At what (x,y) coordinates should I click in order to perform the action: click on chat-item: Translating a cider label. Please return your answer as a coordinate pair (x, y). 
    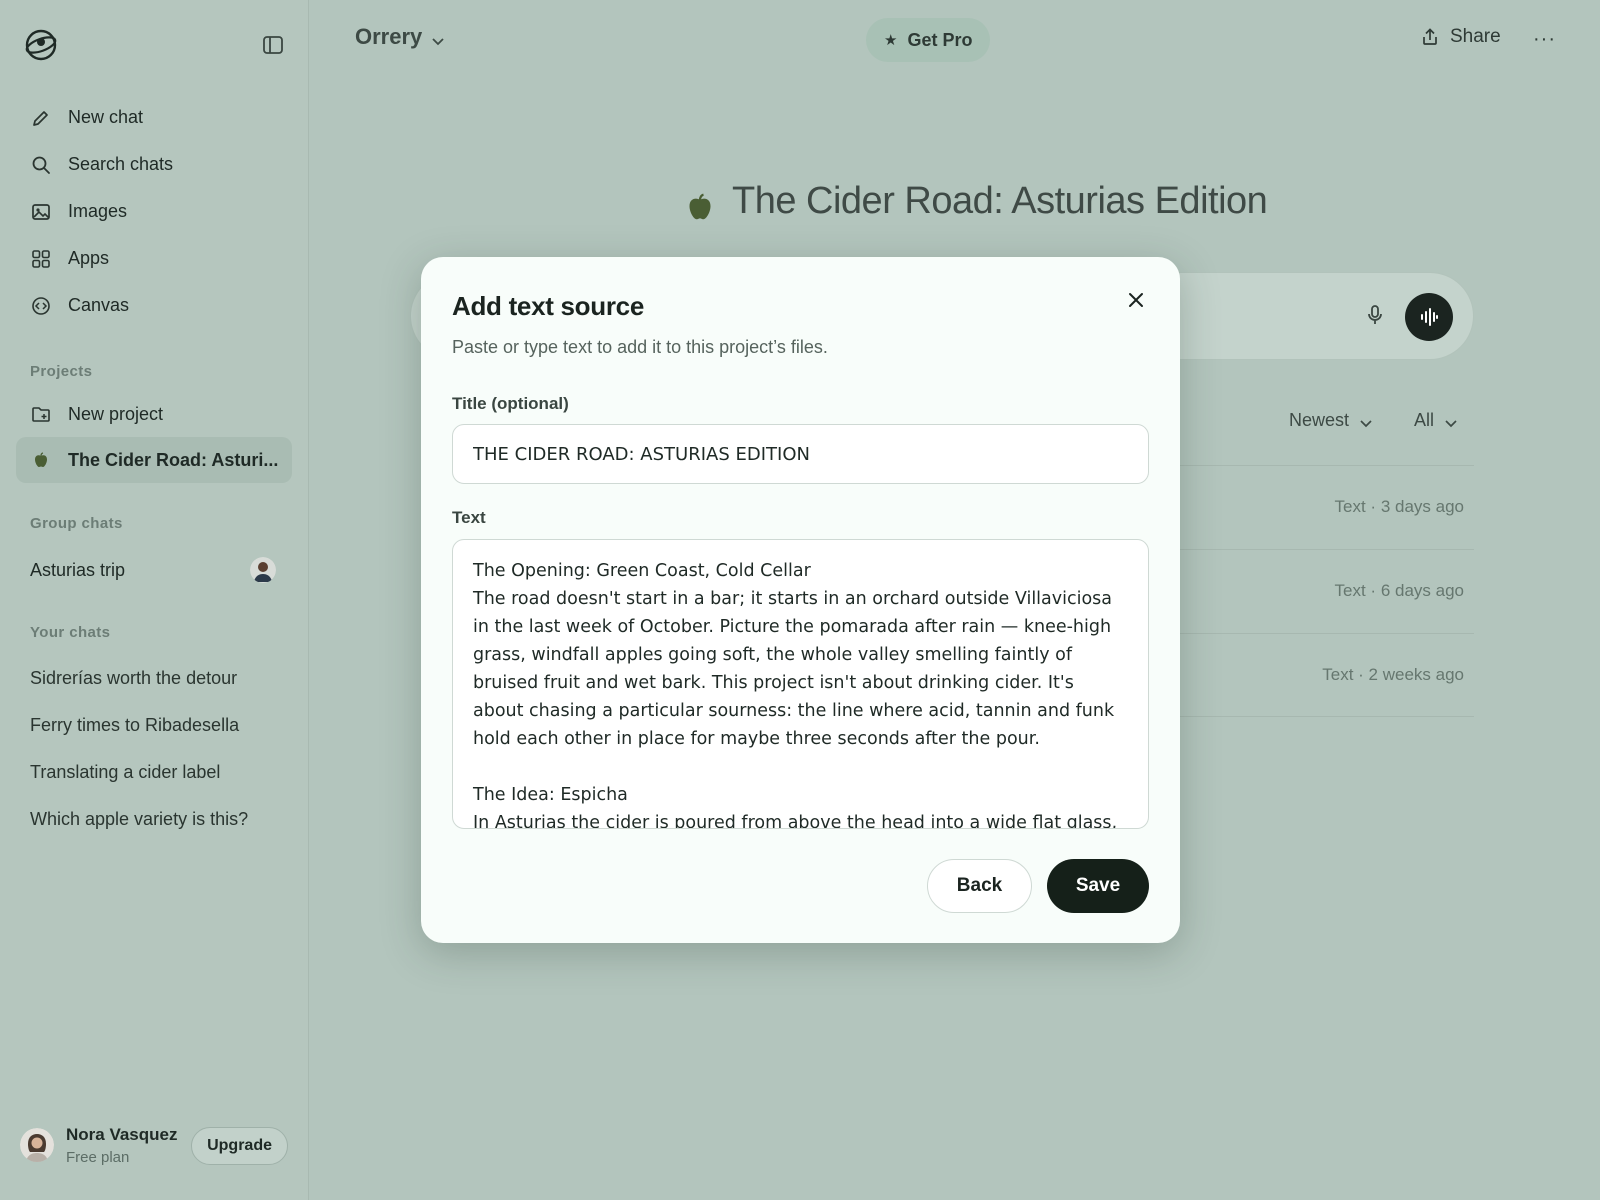
    Looking at the image, I should click on (154, 772).